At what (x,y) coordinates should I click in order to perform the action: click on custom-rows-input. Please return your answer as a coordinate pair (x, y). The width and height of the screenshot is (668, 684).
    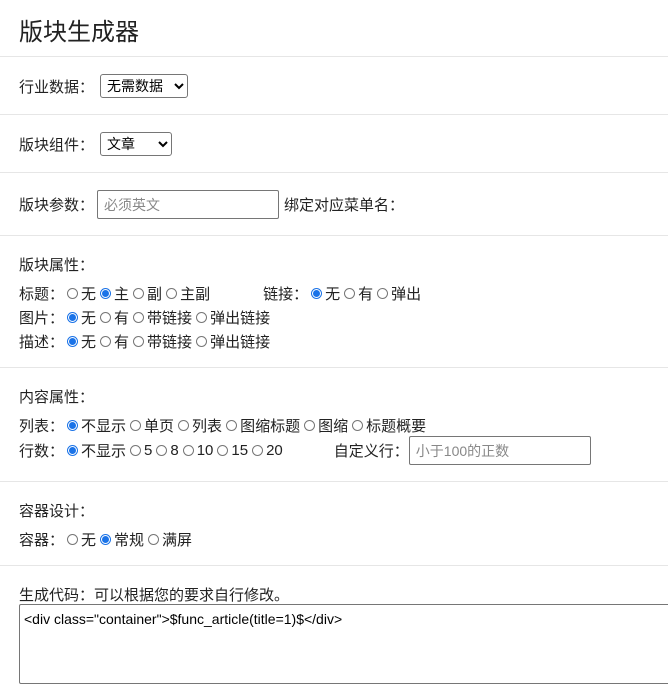
    Looking at the image, I should click on (499, 450).